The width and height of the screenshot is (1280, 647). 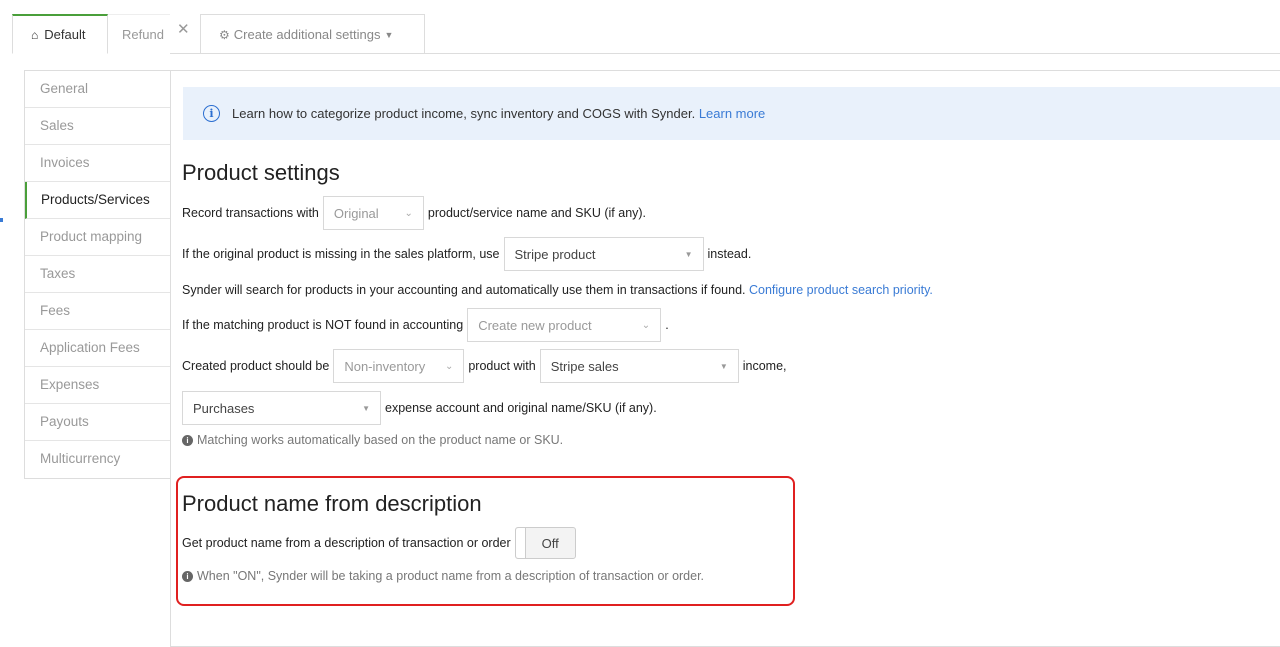 I want to click on sidebar-item-expenses: Expenses, so click(x=98, y=385).